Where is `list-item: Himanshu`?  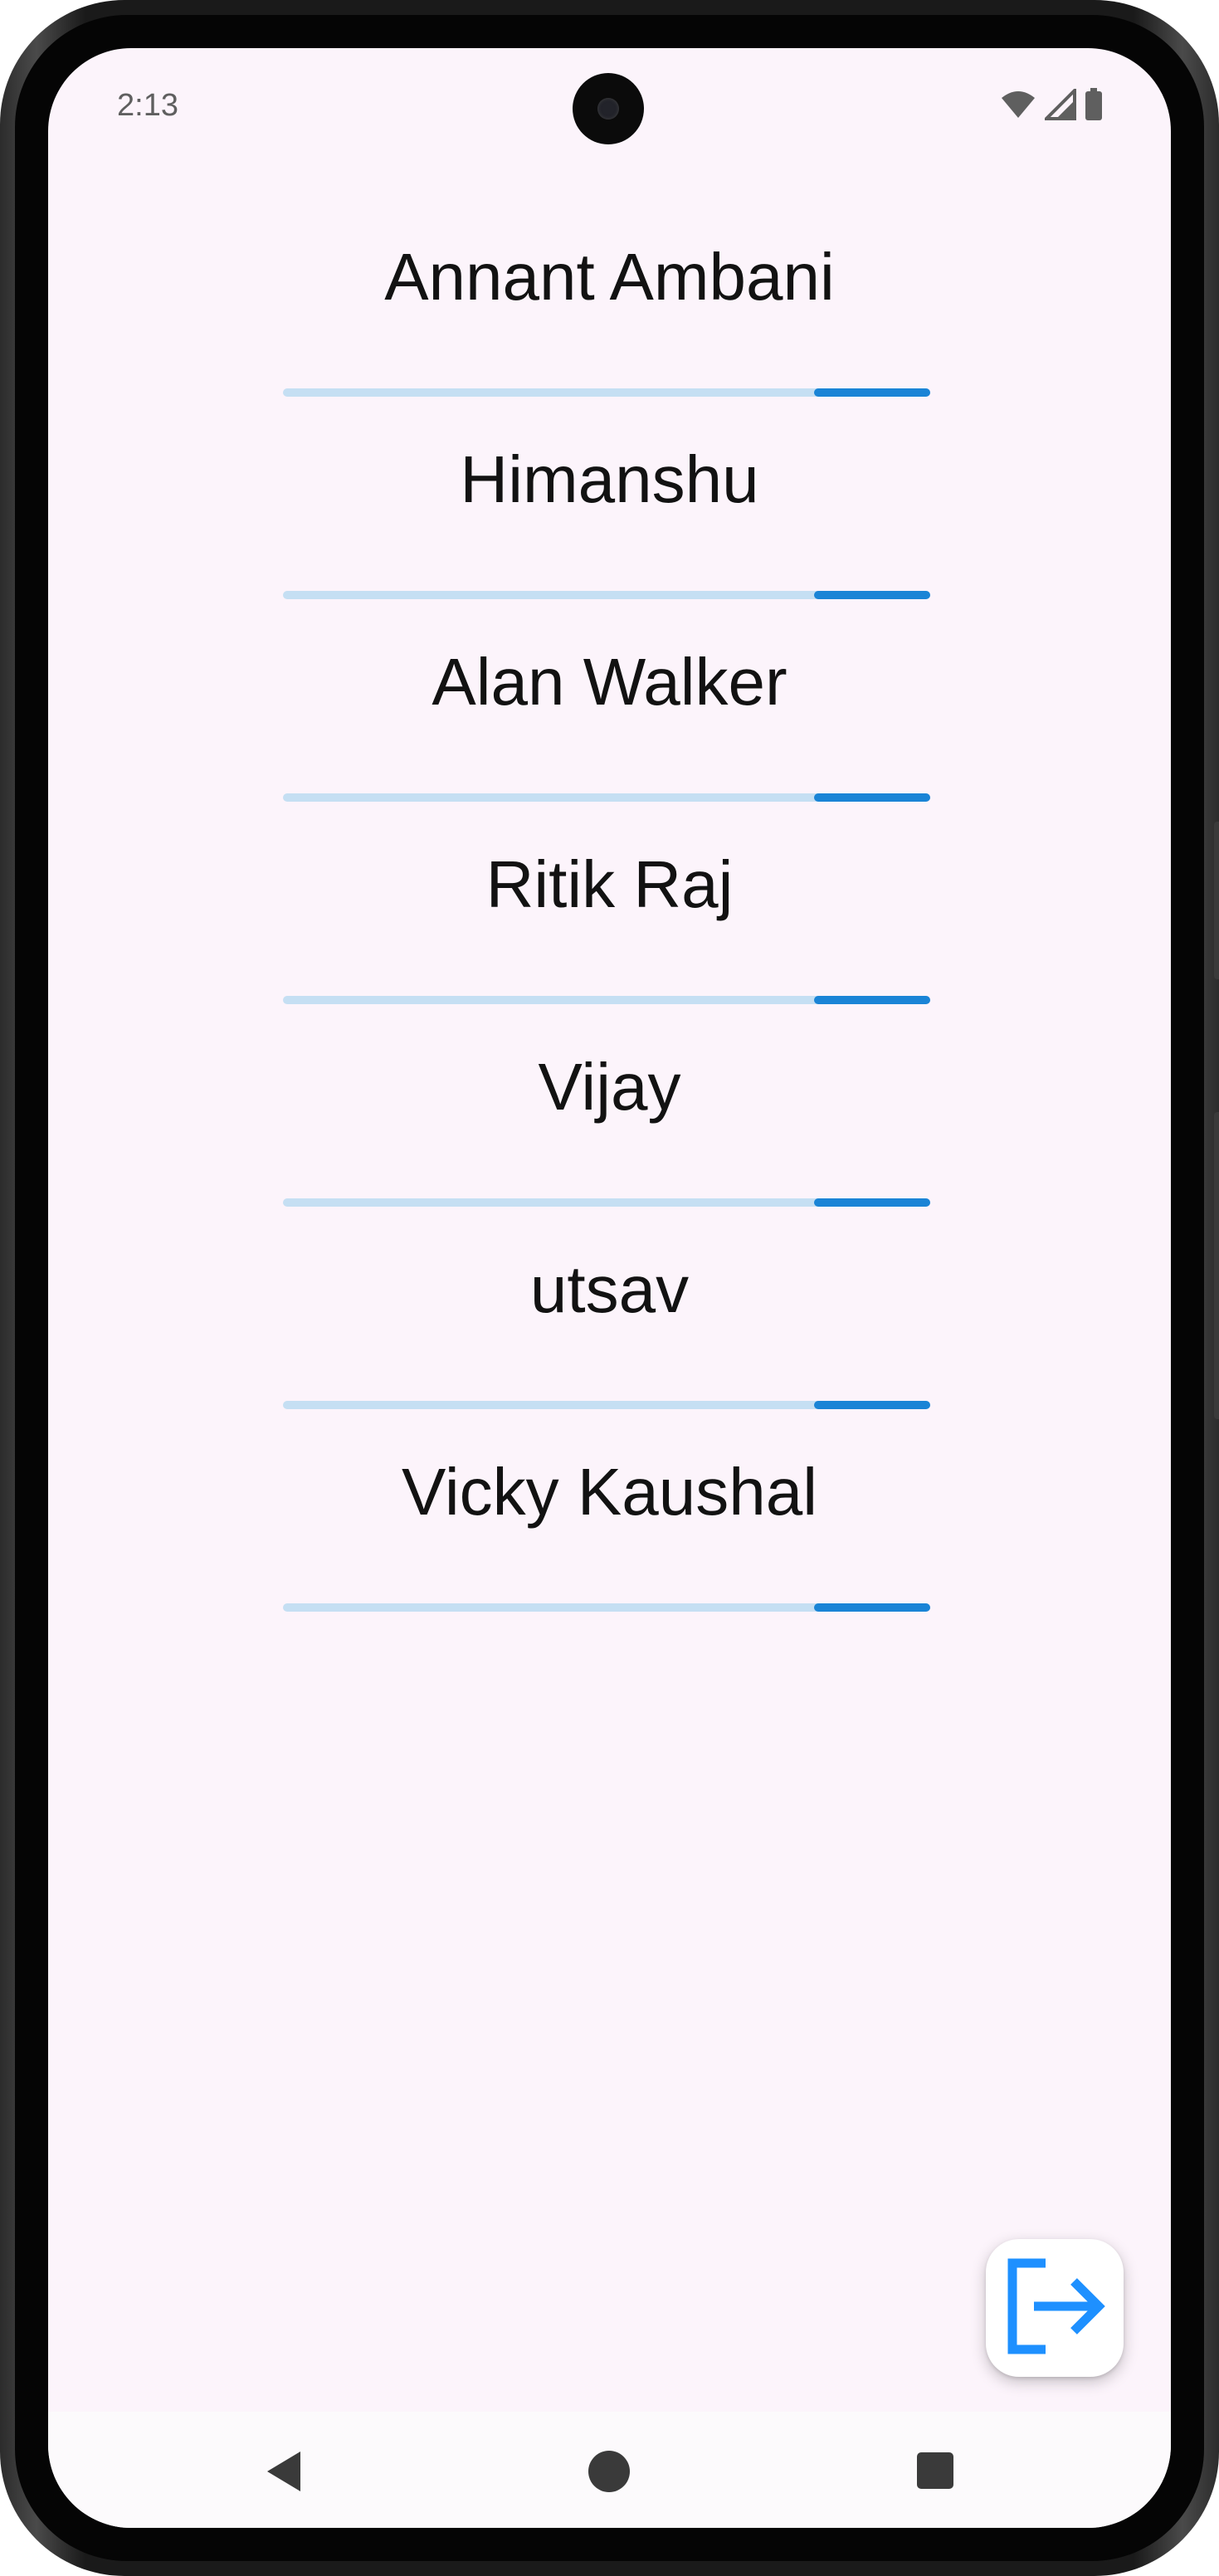
list-item: Himanshu is located at coordinates (609, 499).